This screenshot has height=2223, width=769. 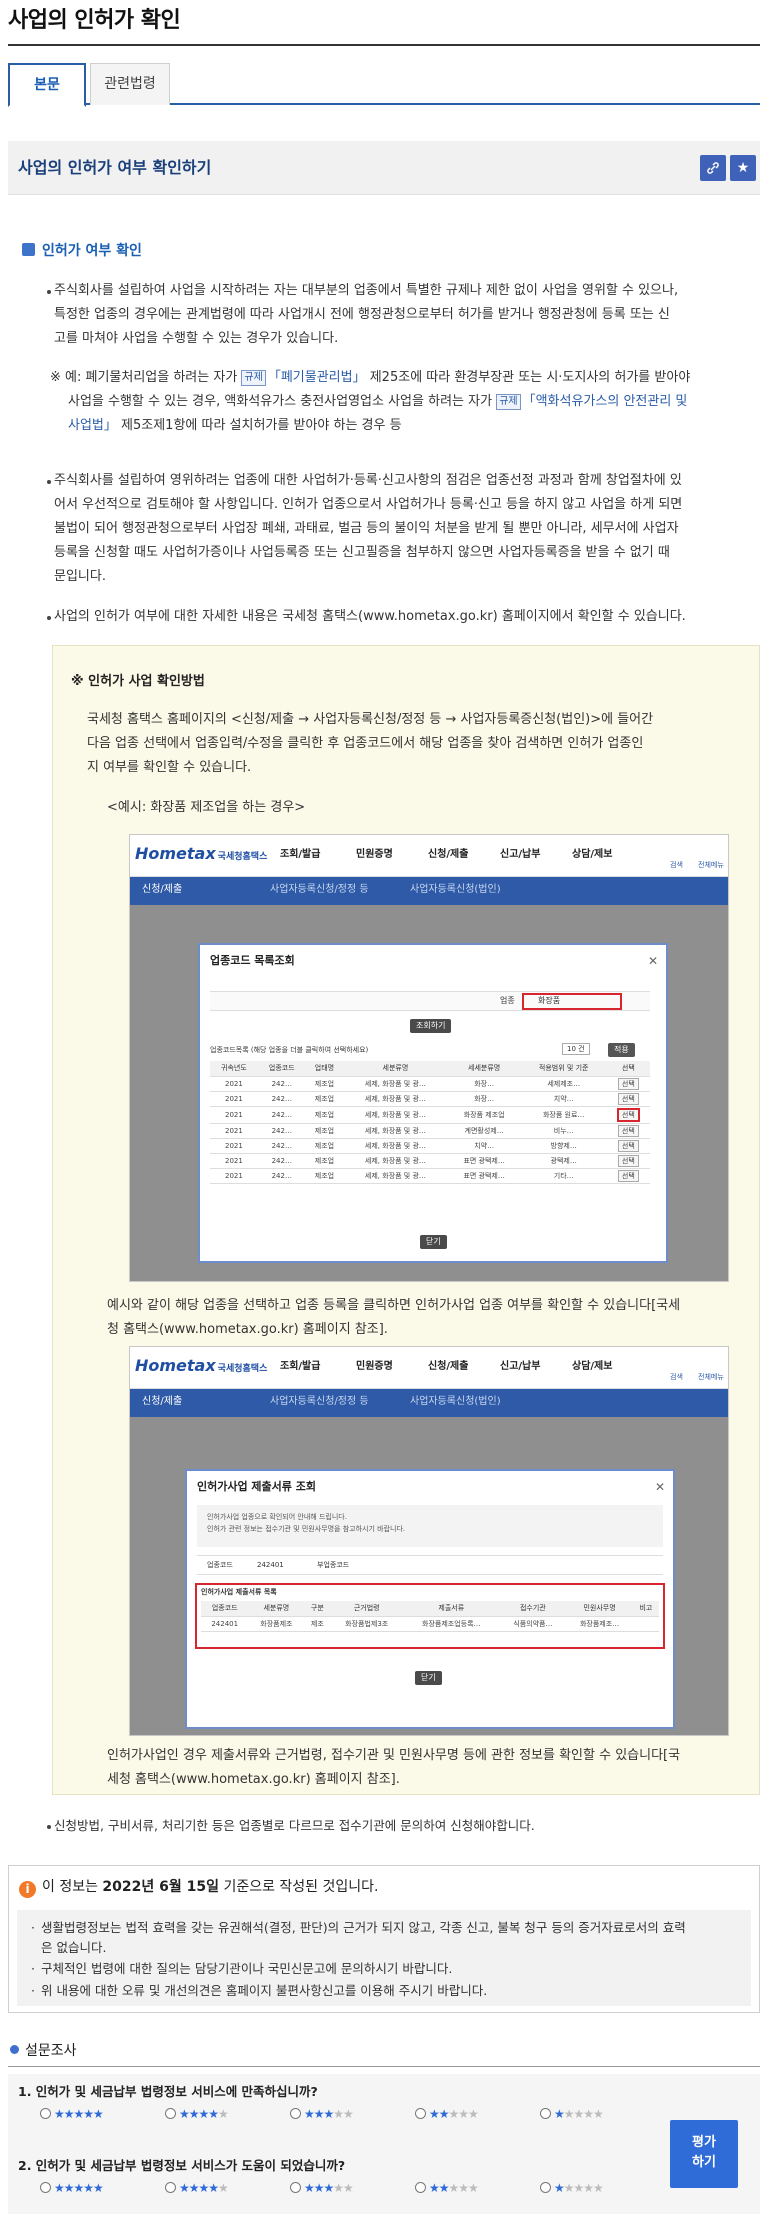 What do you see at coordinates (197, 2188) in the screenshot?
I see `rating-option-q2-4: ★★★★★` at bounding box center [197, 2188].